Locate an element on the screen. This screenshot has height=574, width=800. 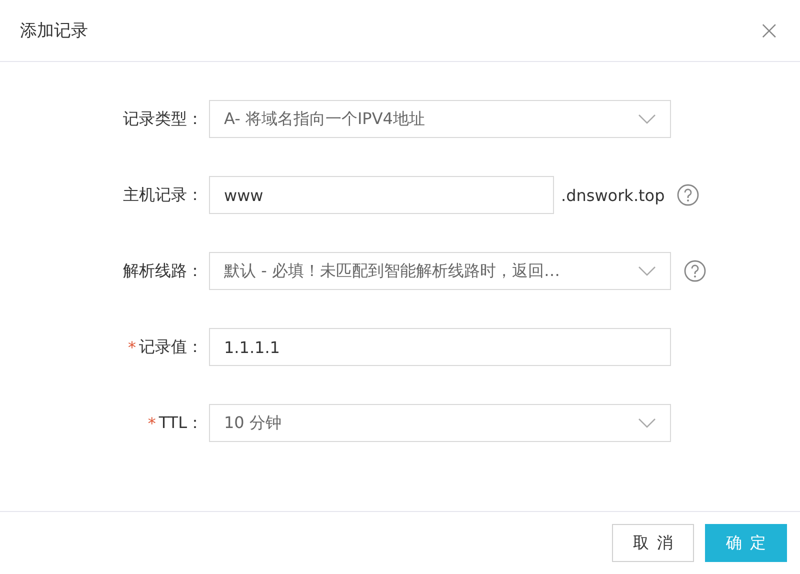
select-field: A- 将域名指向一个IPV4地址 is located at coordinates (440, 119).